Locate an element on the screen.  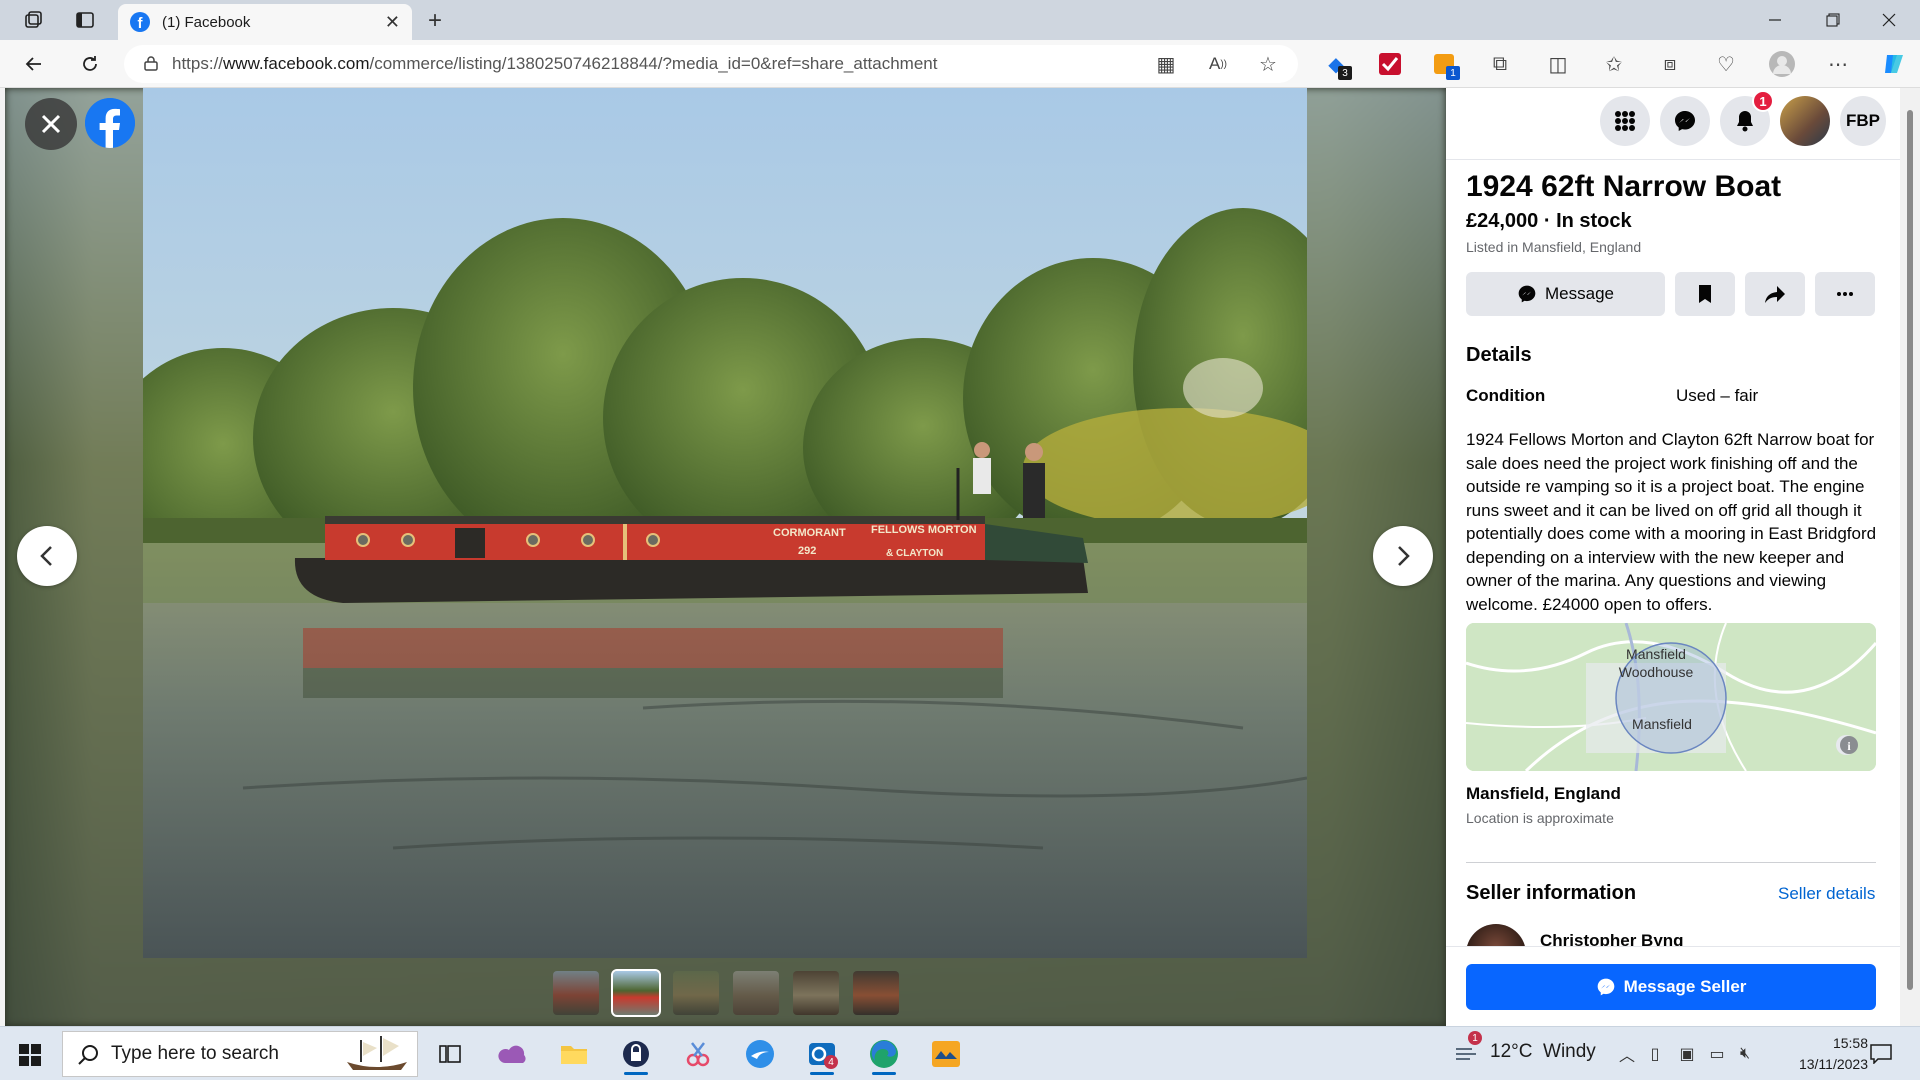
save-button is located at coordinates (1705, 294).